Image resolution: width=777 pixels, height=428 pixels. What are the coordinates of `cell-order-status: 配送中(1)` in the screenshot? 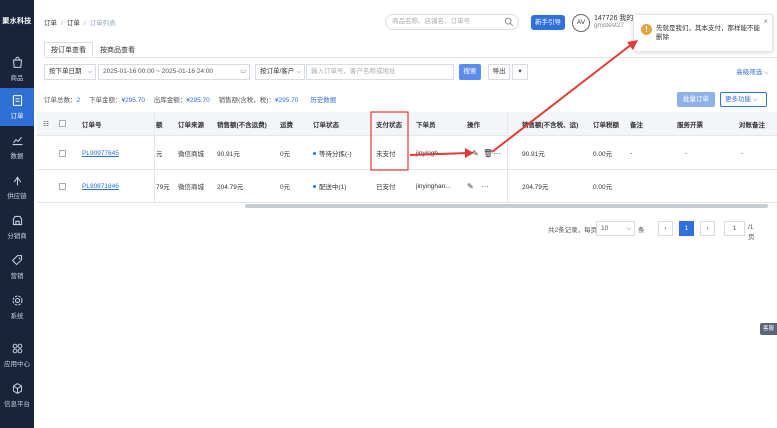 It's located at (333, 187).